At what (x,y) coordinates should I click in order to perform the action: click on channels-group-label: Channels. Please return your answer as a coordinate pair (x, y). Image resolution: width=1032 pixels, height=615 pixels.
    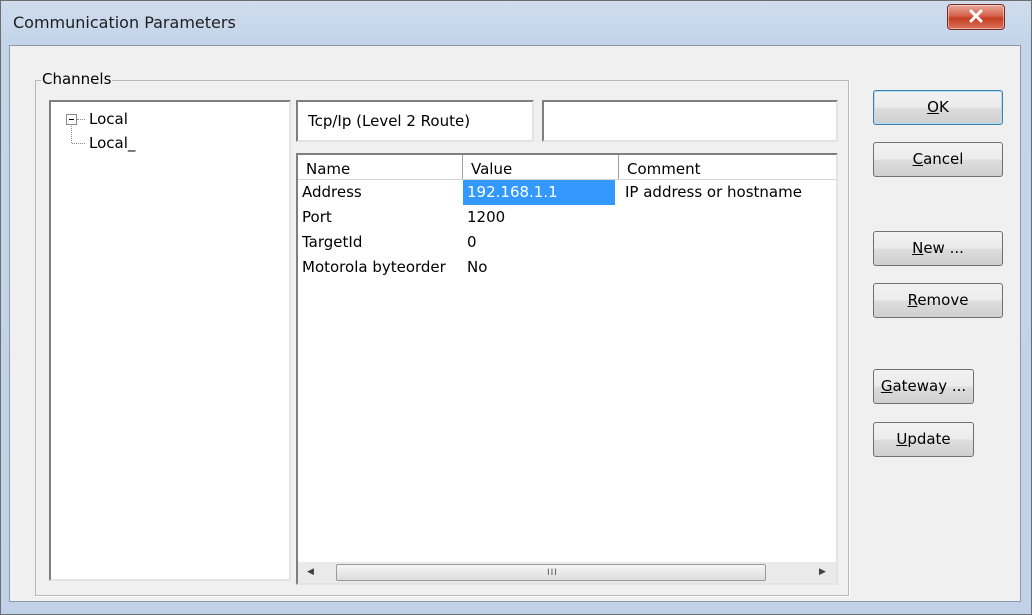
    Looking at the image, I should click on (77, 79).